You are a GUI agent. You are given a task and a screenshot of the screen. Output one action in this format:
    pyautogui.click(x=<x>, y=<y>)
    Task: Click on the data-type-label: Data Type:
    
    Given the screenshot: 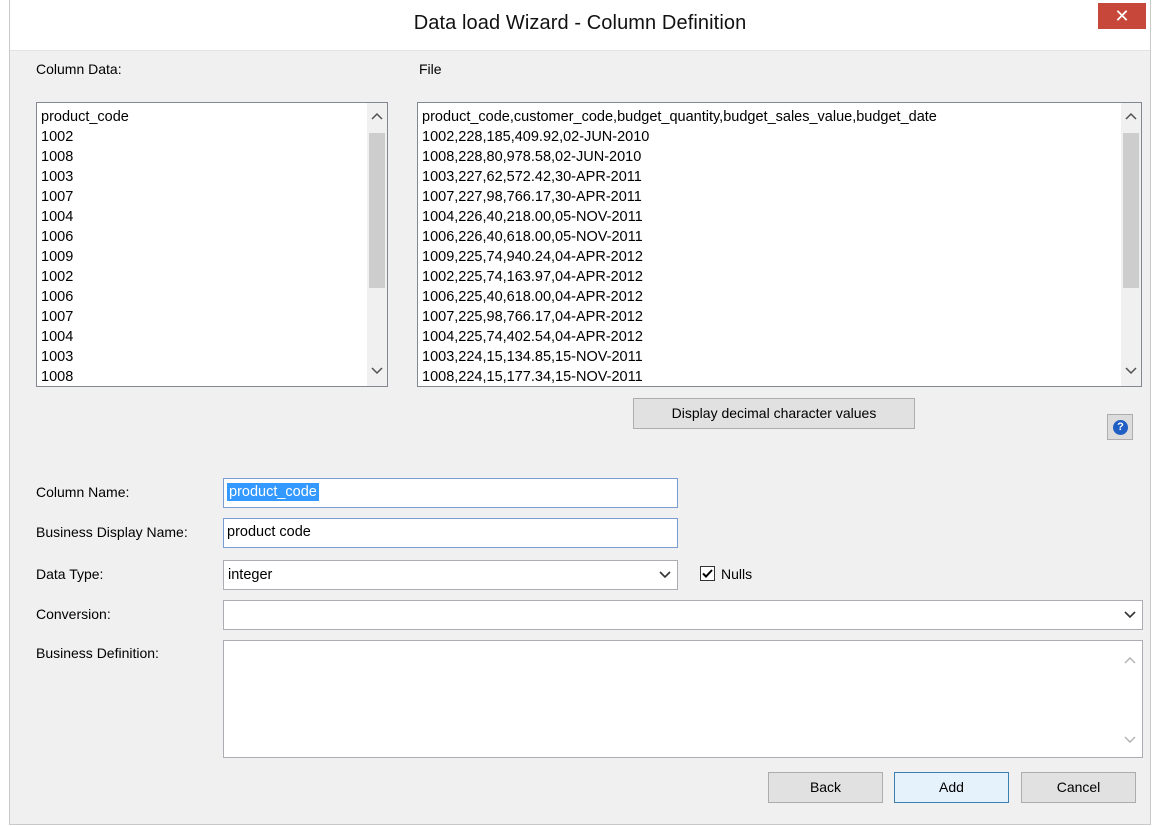 What is the action you would take?
    pyautogui.click(x=70, y=574)
    